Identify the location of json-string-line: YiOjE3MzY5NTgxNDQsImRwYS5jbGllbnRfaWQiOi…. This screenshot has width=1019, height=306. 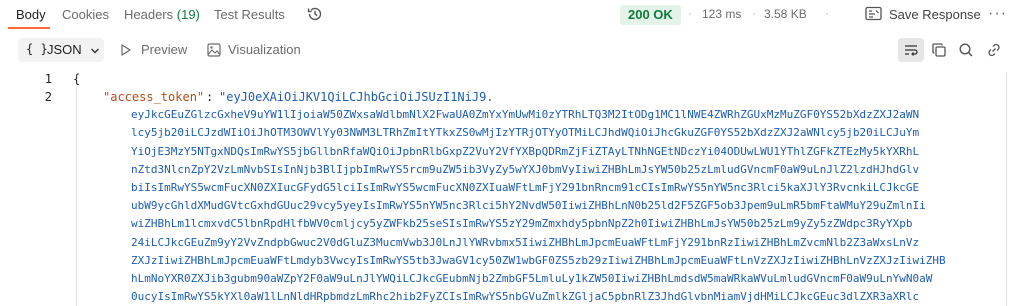
(525, 151).